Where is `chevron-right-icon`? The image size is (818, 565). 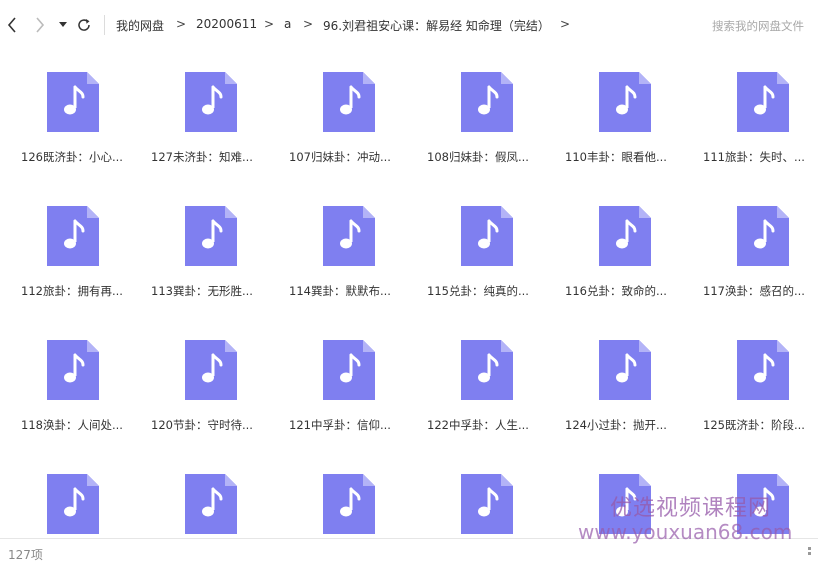
chevron-right-icon is located at coordinates (40, 25).